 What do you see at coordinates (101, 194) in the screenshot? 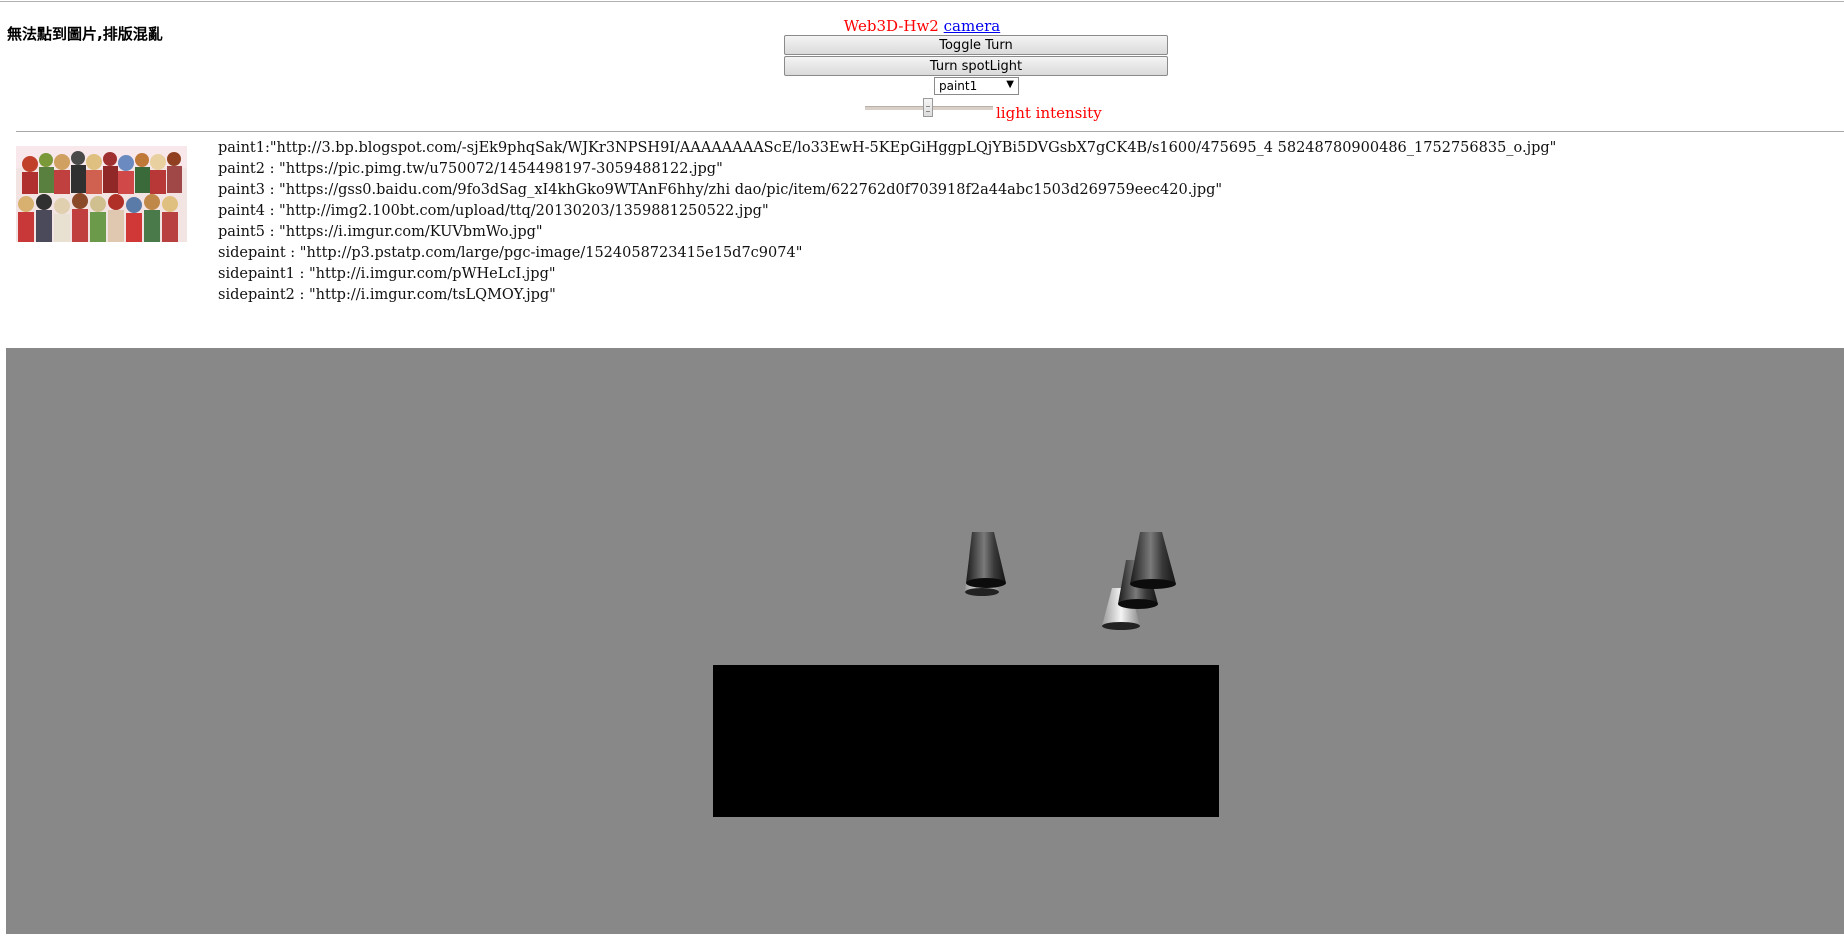
I see `paint-thumbnail-image` at bounding box center [101, 194].